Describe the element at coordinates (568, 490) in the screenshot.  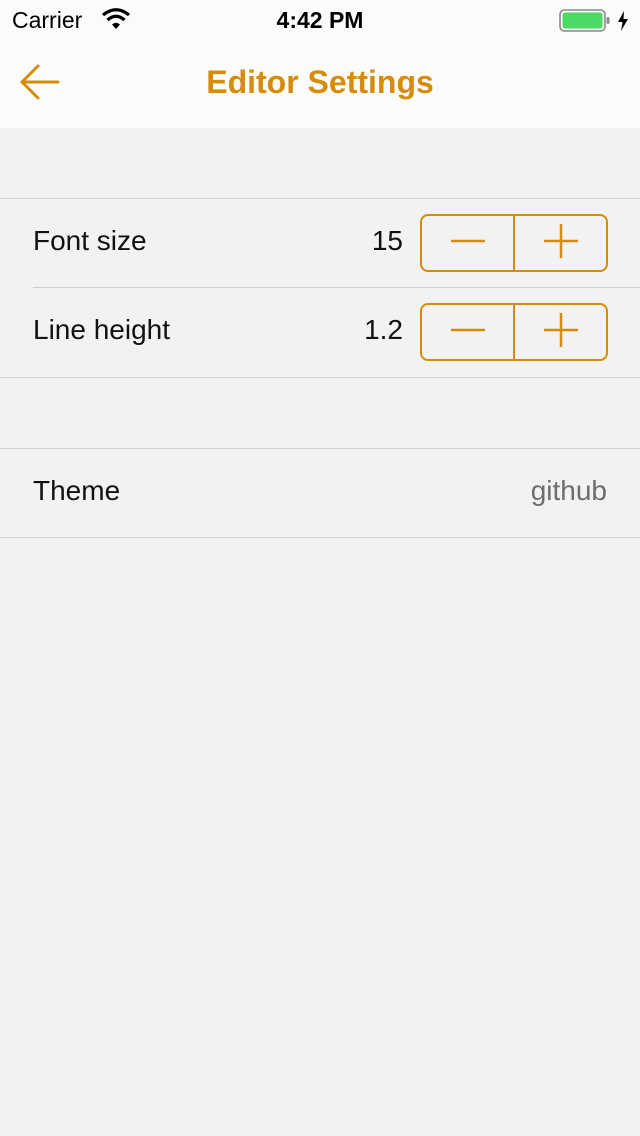
I see `theme-value: github` at that location.